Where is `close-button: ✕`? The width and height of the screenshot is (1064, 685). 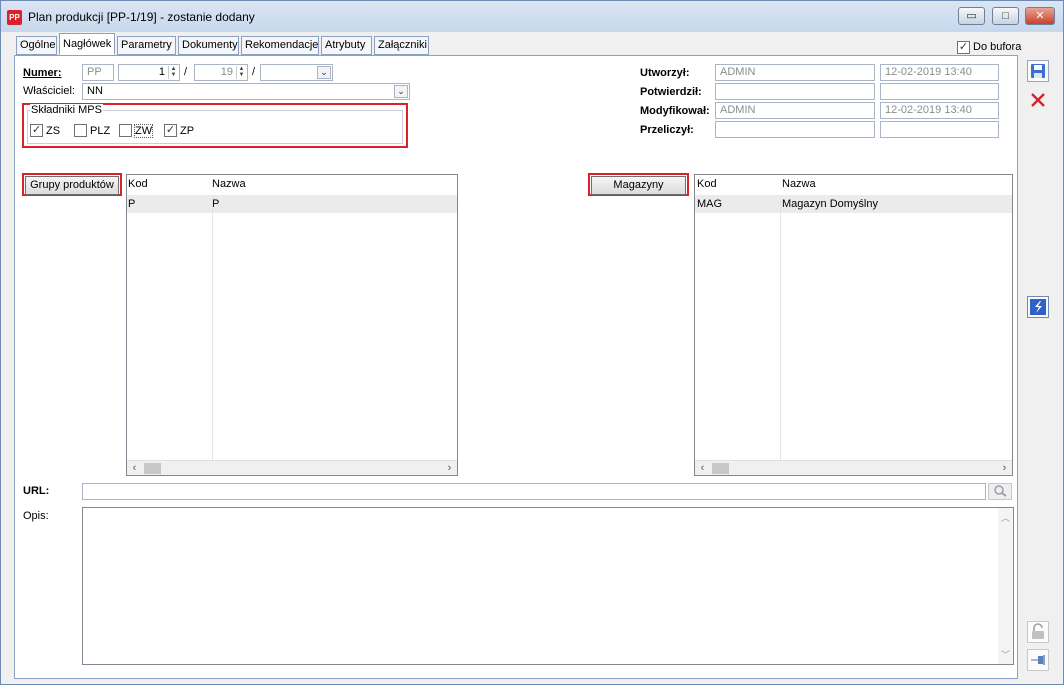
close-button: ✕ is located at coordinates (1040, 16).